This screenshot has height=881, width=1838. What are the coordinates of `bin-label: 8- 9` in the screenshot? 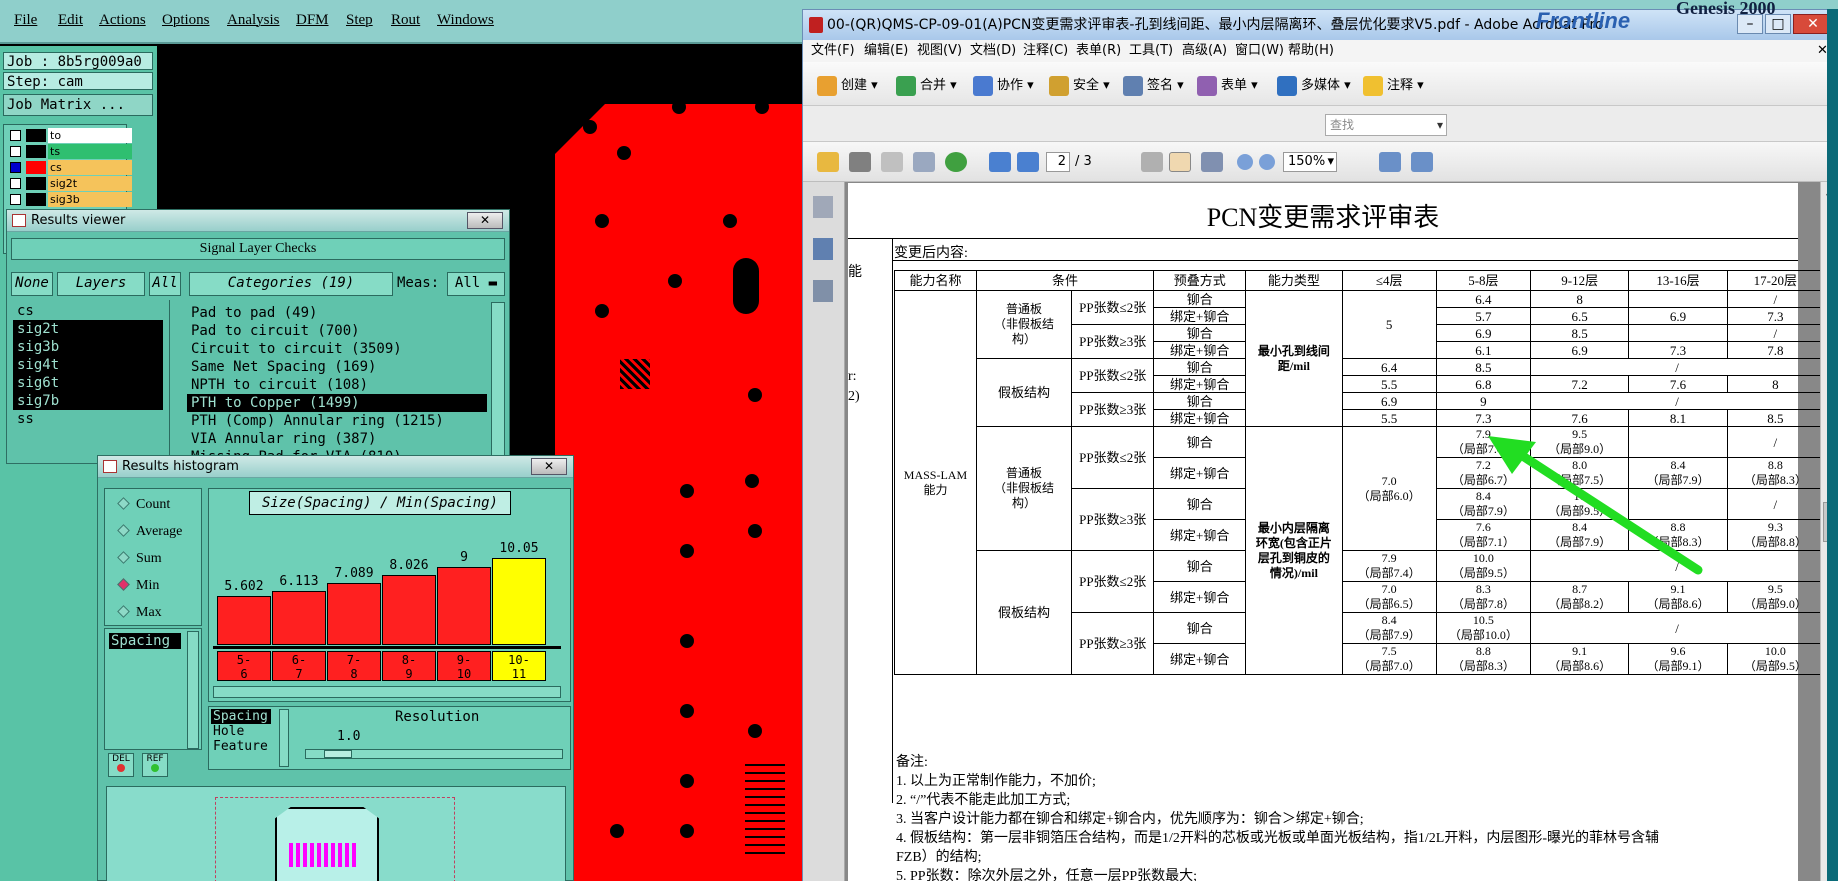 It's located at (409, 666).